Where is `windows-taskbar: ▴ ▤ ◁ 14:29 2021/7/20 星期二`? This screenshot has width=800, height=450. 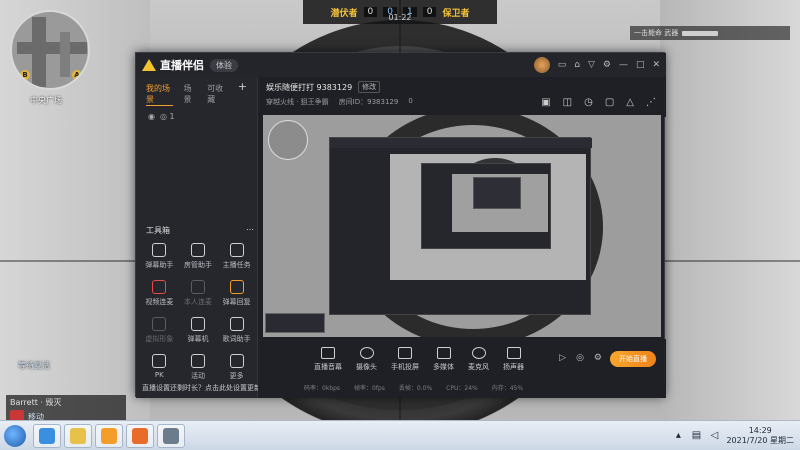 windows-taskbar: ▴ ▤ ◁ 14:29 2021/7/20 星期二 is located at coordinates (400, 435).